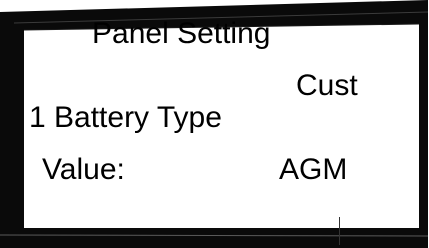  I want to click on value-label: Value:, so click(83, 169).